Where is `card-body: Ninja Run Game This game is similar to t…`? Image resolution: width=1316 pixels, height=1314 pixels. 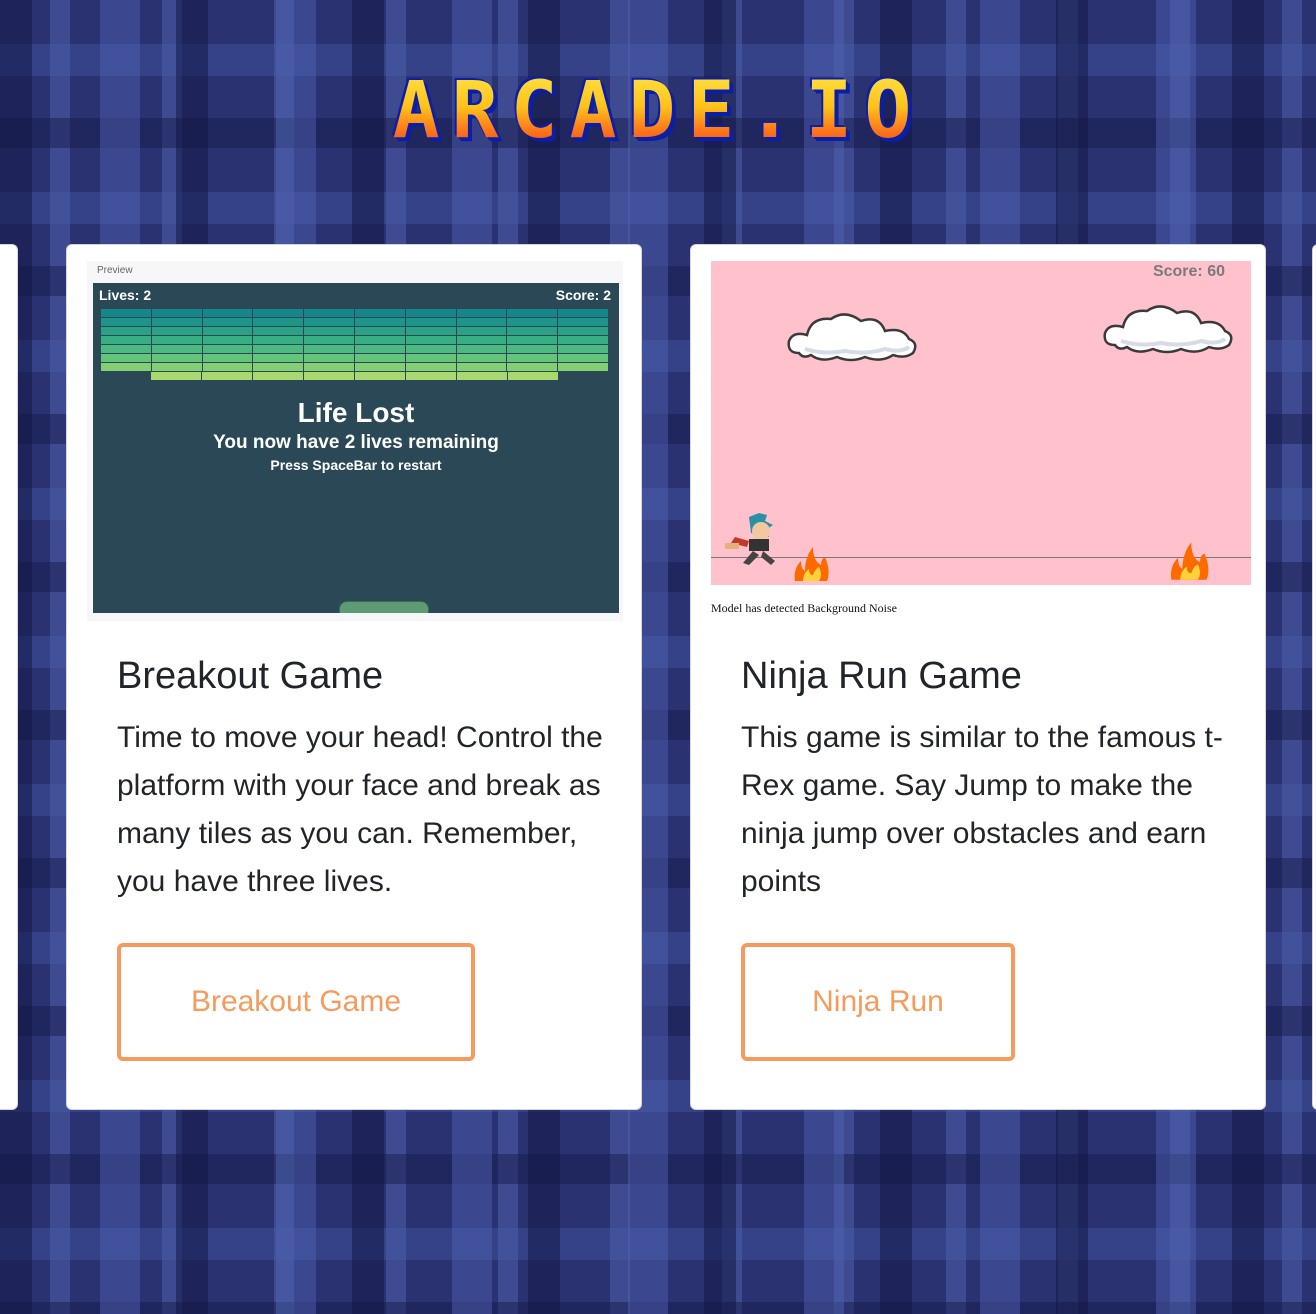
card-body: Ninja Run Game This game is similar to t… is located at coordinates (986, 780).